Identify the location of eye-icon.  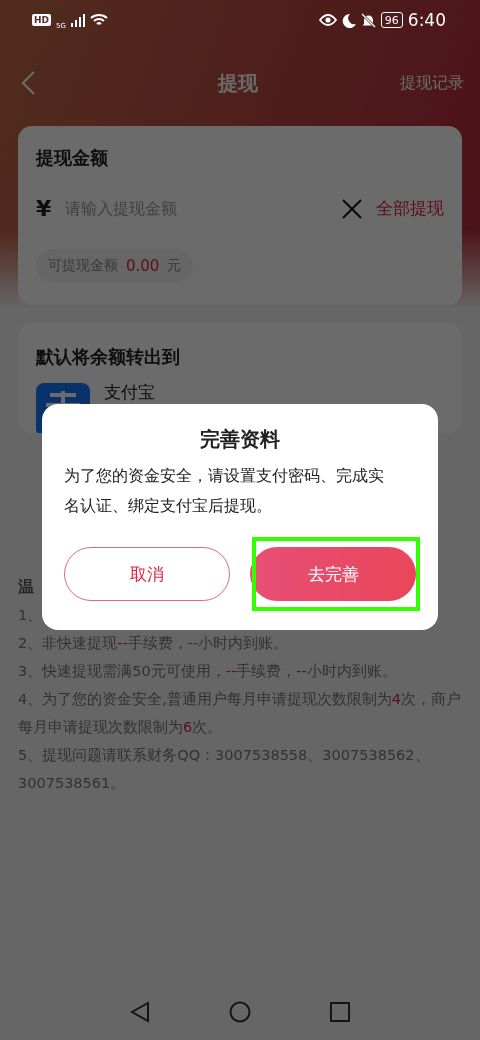
(327, 20).